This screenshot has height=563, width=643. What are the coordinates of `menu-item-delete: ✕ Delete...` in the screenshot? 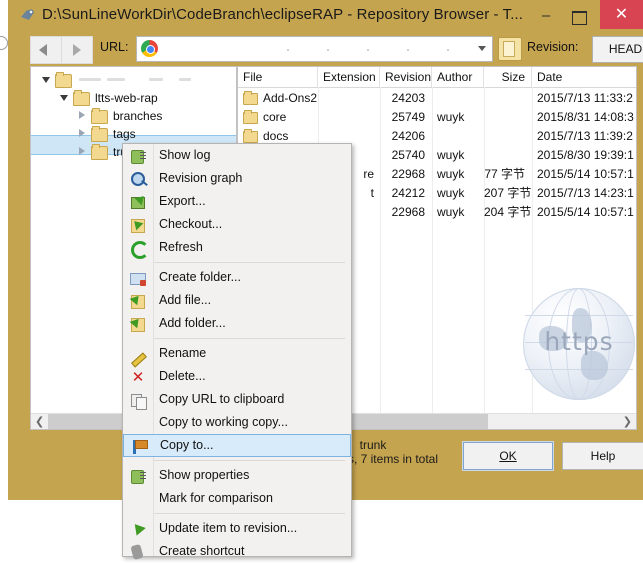 It's located at (237, 376).